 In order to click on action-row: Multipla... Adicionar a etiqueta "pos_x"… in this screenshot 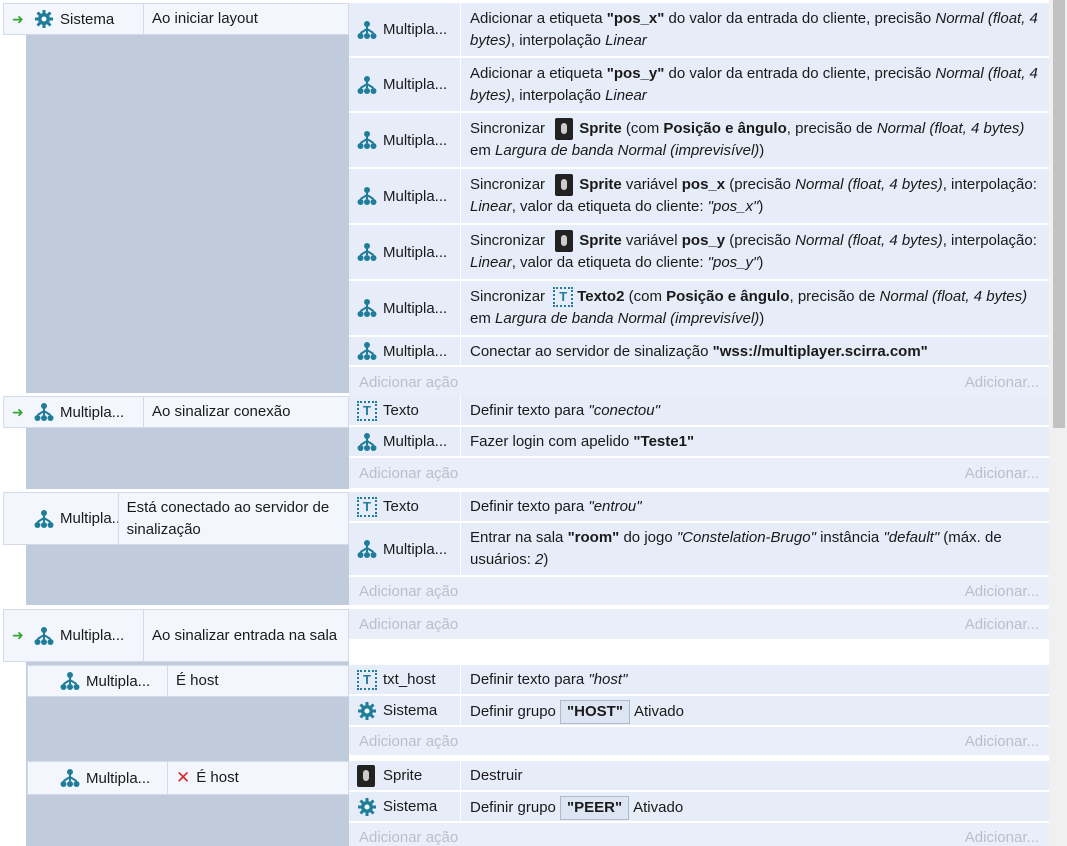, I will do `click(699, 30)`.